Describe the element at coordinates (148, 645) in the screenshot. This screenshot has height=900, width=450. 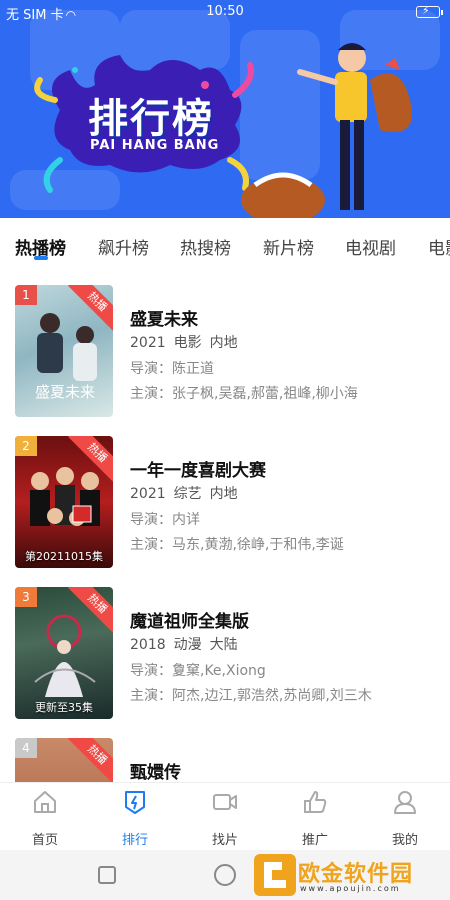
I see `item-year: 2018` at that location.